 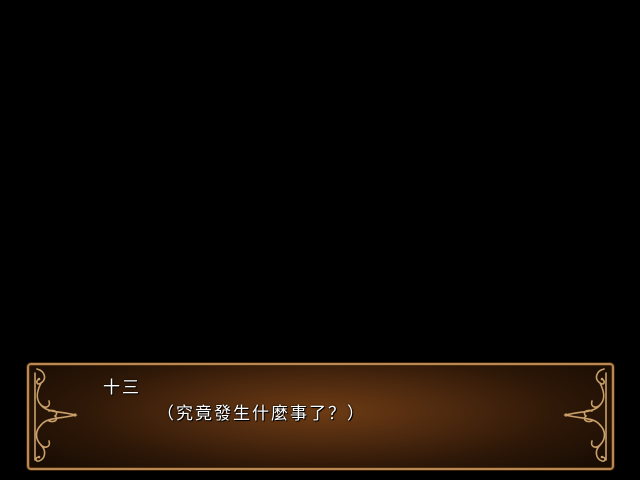 What do you see at coordinates (261, 414) in the screenshot?
I see `dialog-text: （究竟發生什麼事了？）` at bounding box center [261, 414].